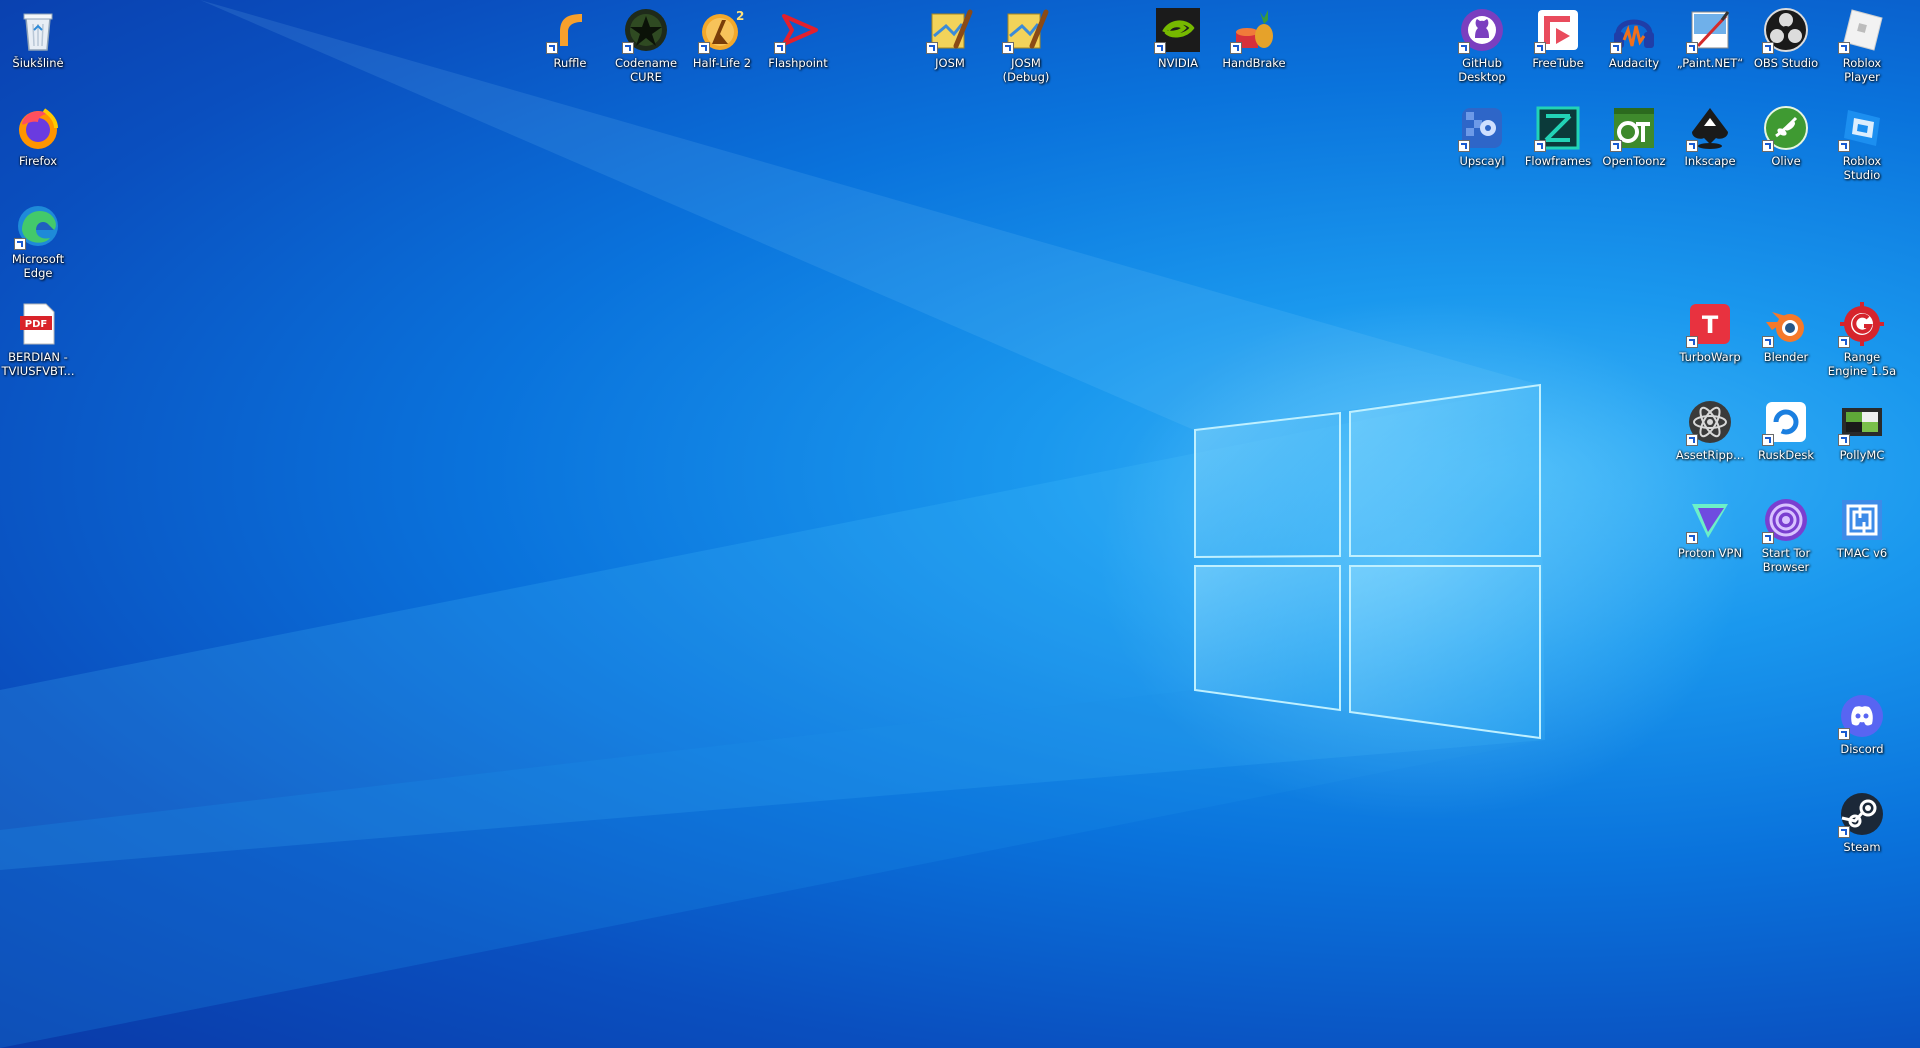 The height and width of the screenshot is (1048, 1920). Describe the element at coordinates (722, 63) in the screenshot. I see `desktop-icon-label: Half-Life 2` at that location.